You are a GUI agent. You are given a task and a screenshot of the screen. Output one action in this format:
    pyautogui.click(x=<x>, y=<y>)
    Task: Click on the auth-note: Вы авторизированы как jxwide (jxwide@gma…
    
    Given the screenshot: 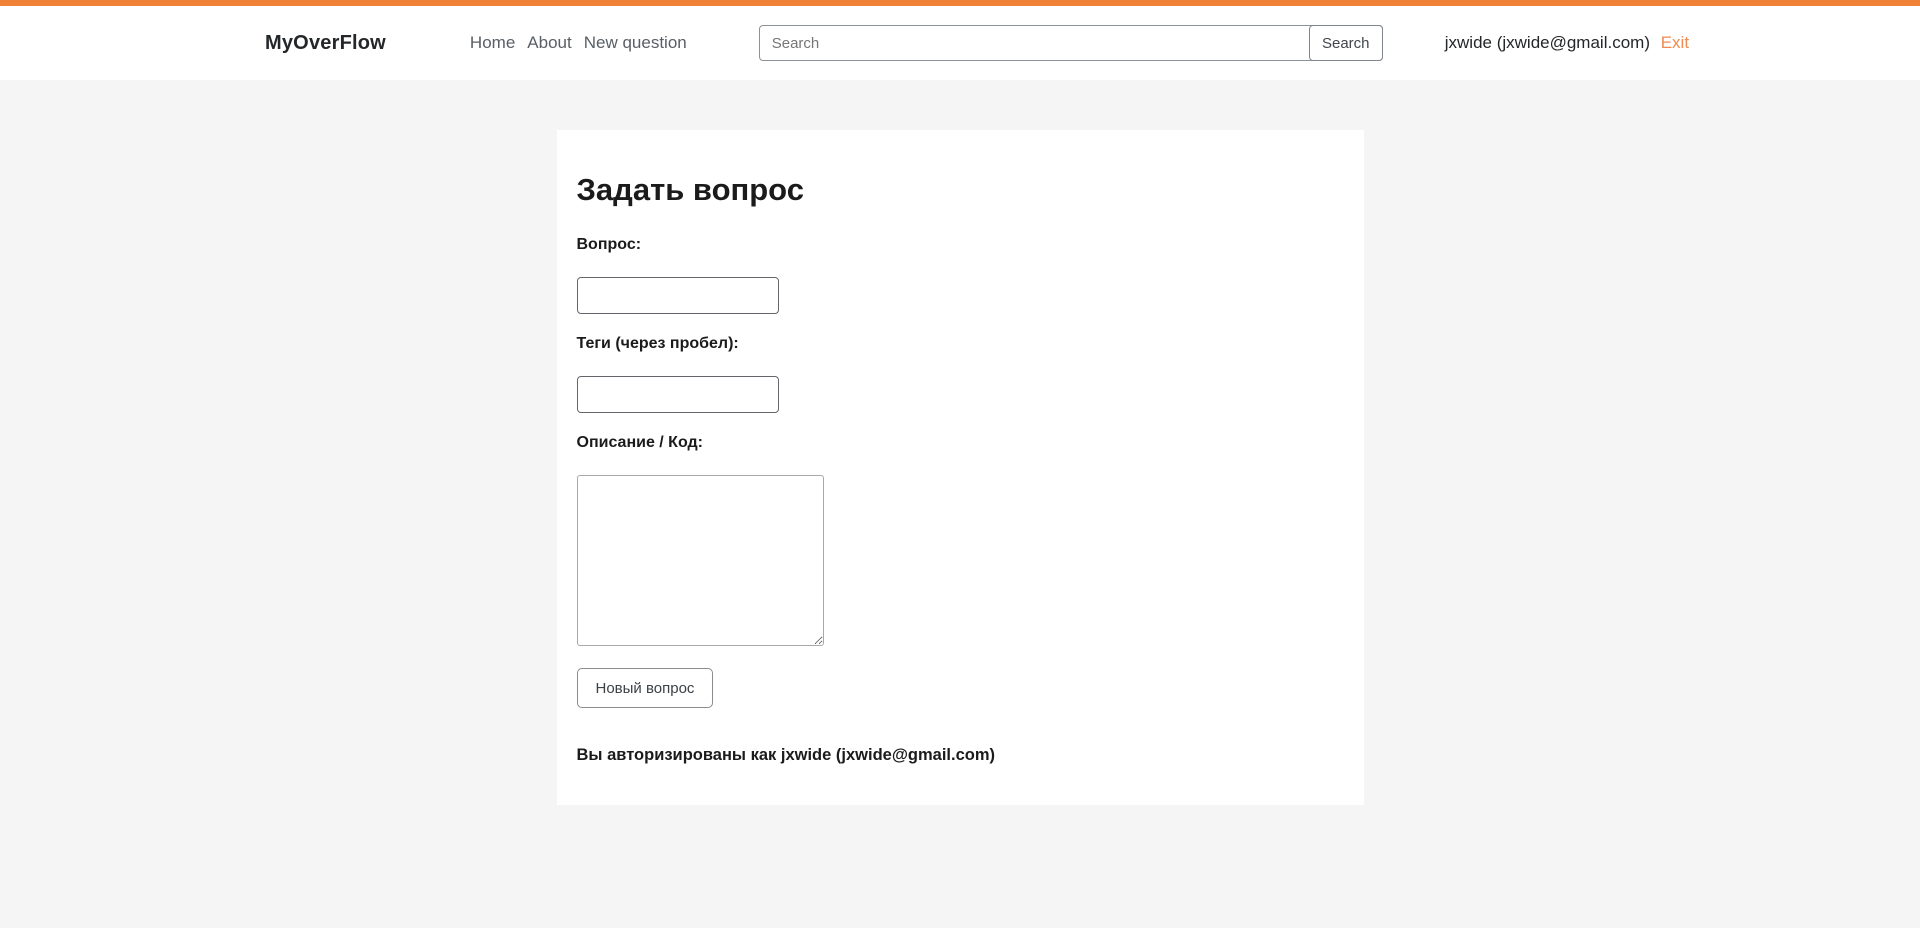 What is the action you would take?
    pyautogui.click(x=786, y=755)
    